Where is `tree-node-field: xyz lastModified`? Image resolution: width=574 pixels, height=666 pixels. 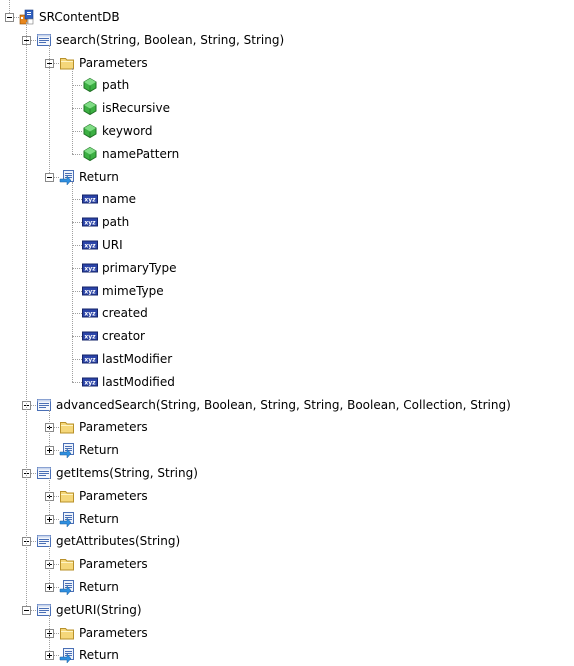 tree-node-field: xyz lastModified is located at coordinates (129, 382).